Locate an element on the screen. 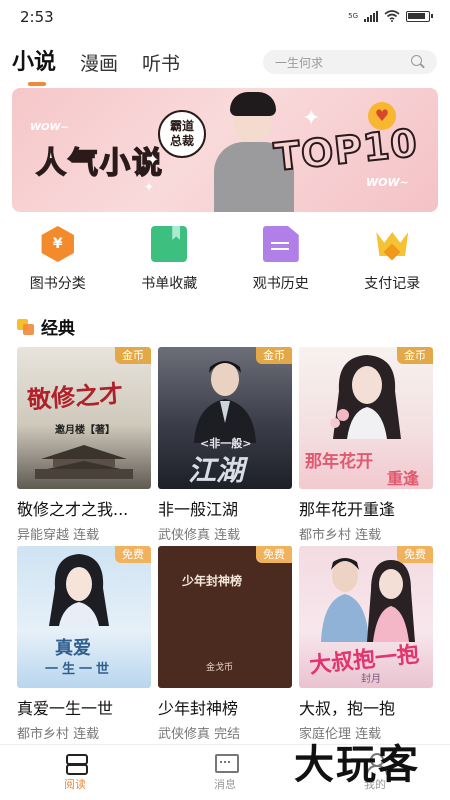 The height and width of the screenshot is (800, 450). cover-title: 那年花开 is located at coordinates (339, 462).